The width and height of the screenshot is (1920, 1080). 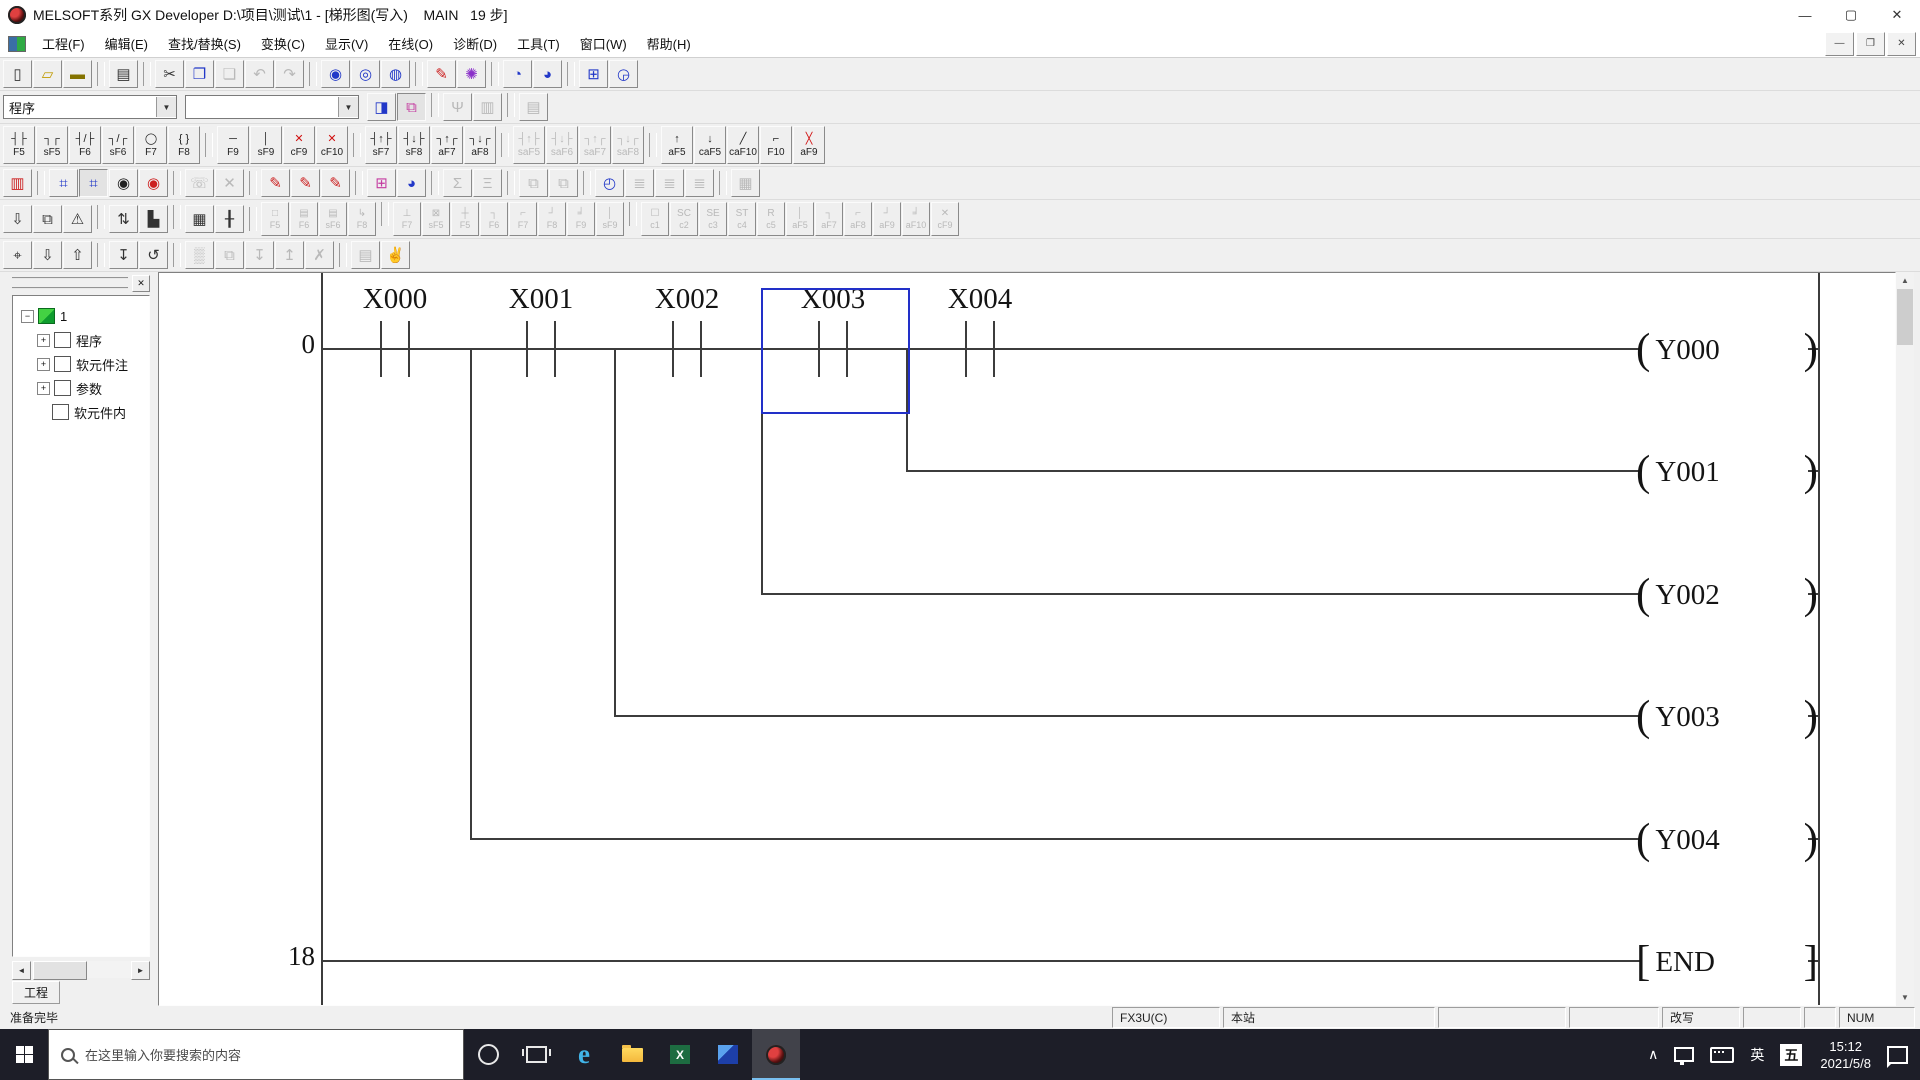 I want to click on falling-pulse-branch-tool: ┐↓┌ aF8, so click(x=480, y=145).